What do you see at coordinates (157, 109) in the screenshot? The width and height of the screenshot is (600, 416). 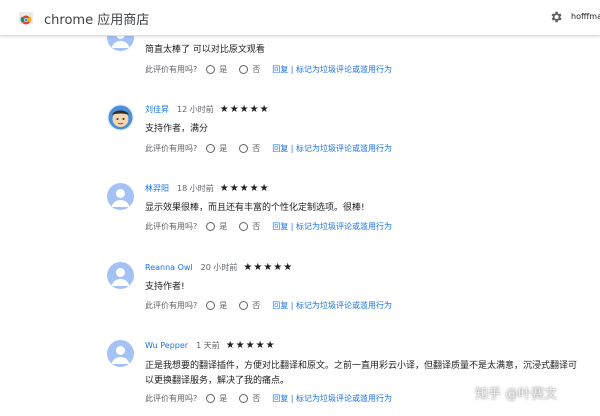 I see `review-author: 刘佳昇` at bounding box center [157, 109].